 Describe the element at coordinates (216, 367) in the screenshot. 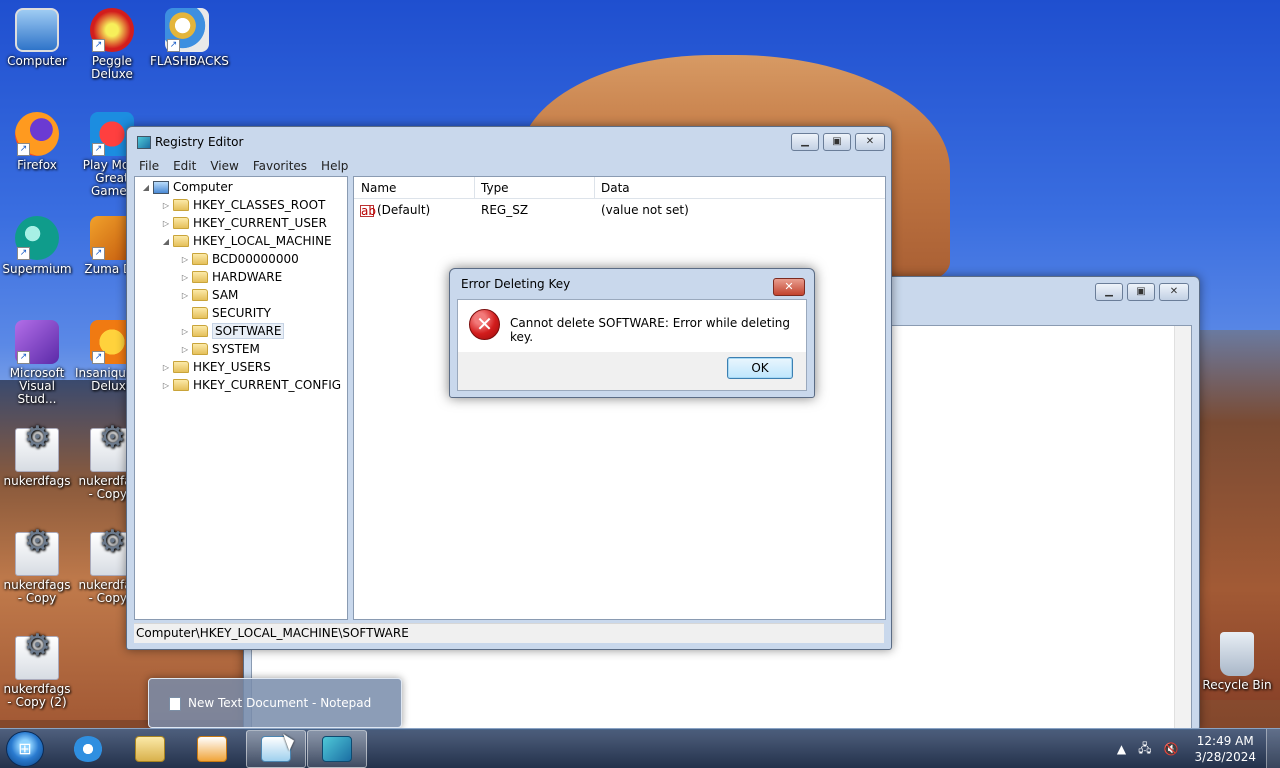

I see `tree-node-hku: ▷ HKEY_USERS` at that location.